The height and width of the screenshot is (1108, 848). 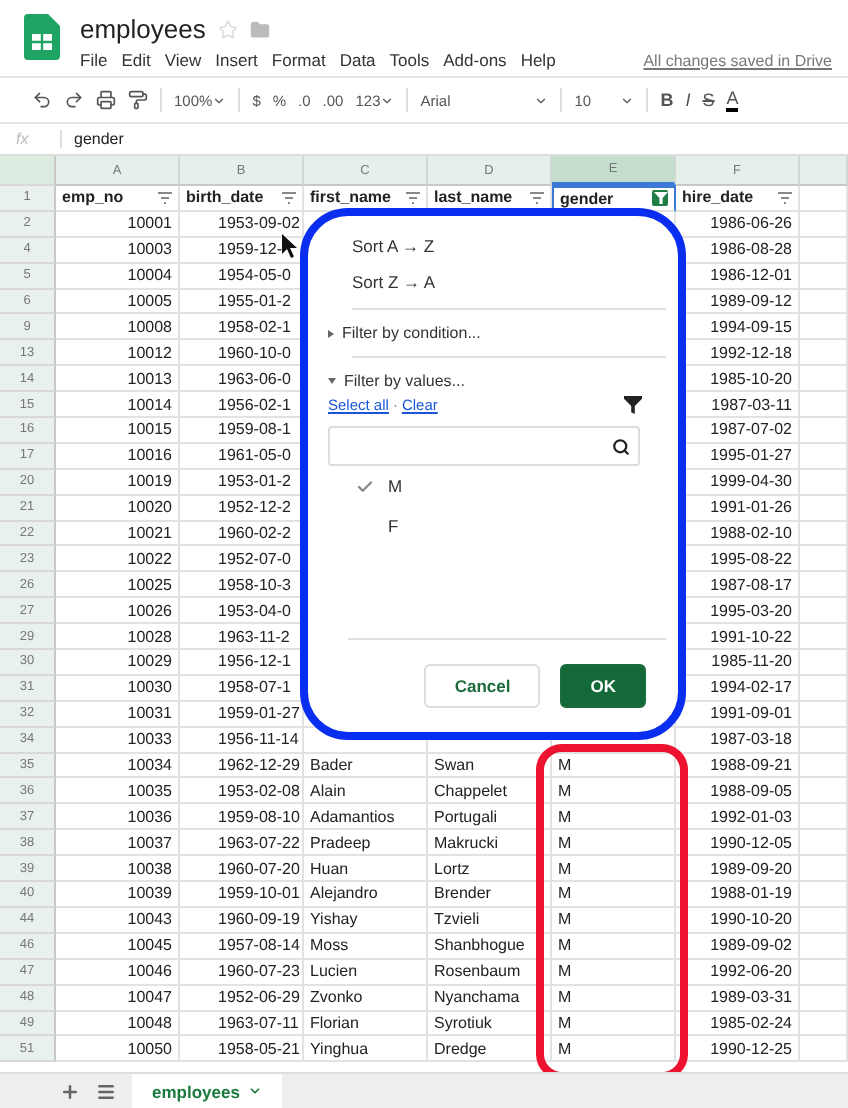 I want to click on paint-roller-icon, so click(x=138, y=100).